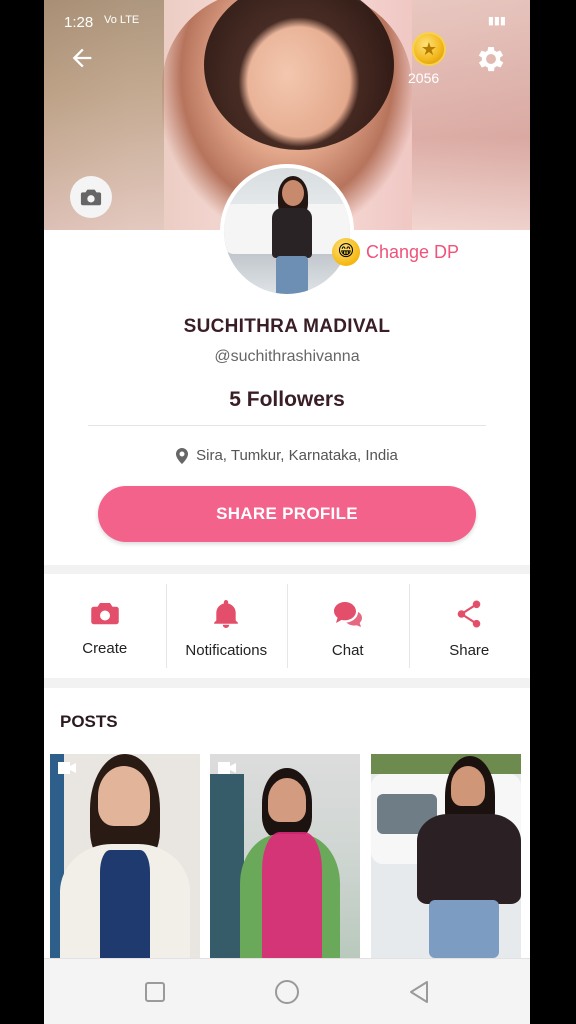 The width and height of the screenshot is (576, 1024). What do you see at coordinates (469, 614) in the screenshot?
I see `share-icon` at bounding box center [469, 614].